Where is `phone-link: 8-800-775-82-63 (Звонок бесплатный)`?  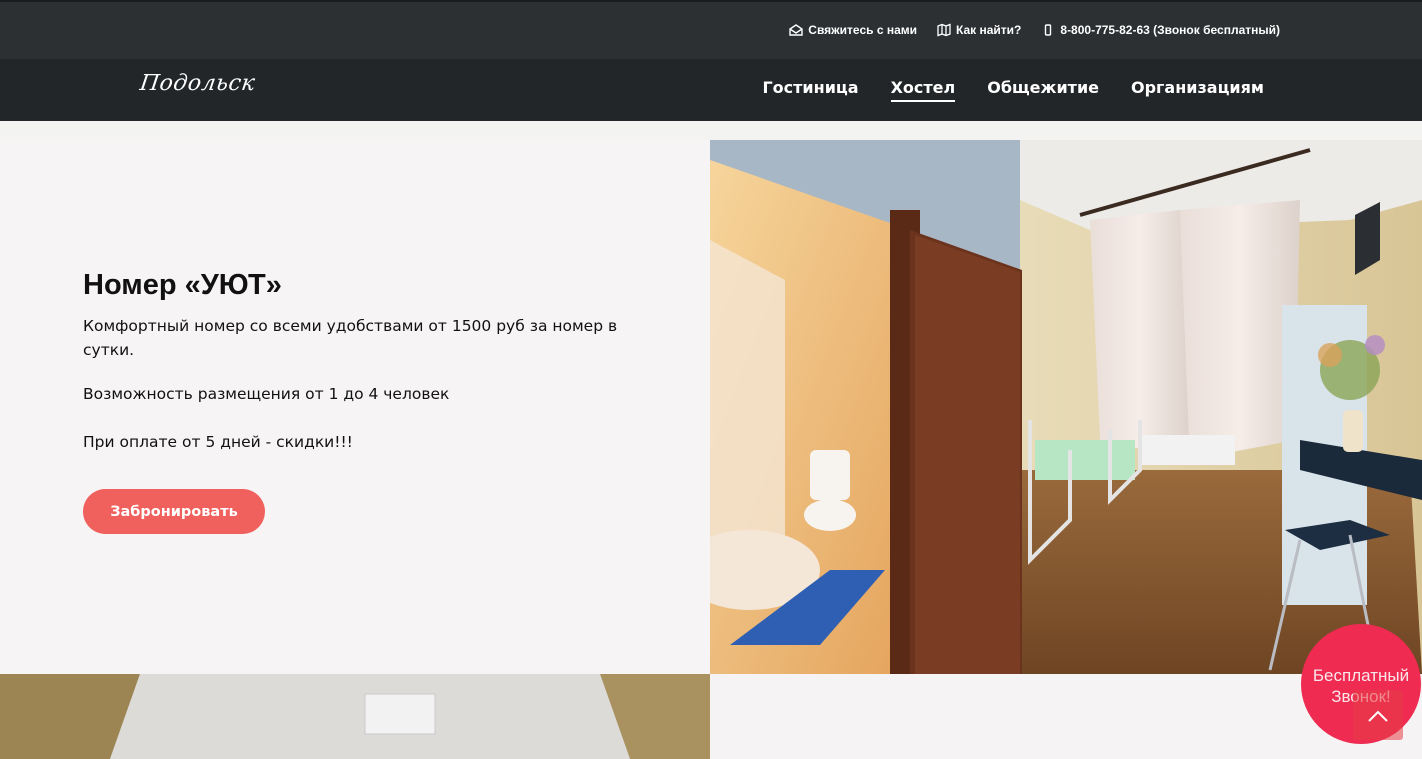 phone-link: 8-800-775-82-63 (Звонок бесплатный) is located at coordinates (1160, 30).